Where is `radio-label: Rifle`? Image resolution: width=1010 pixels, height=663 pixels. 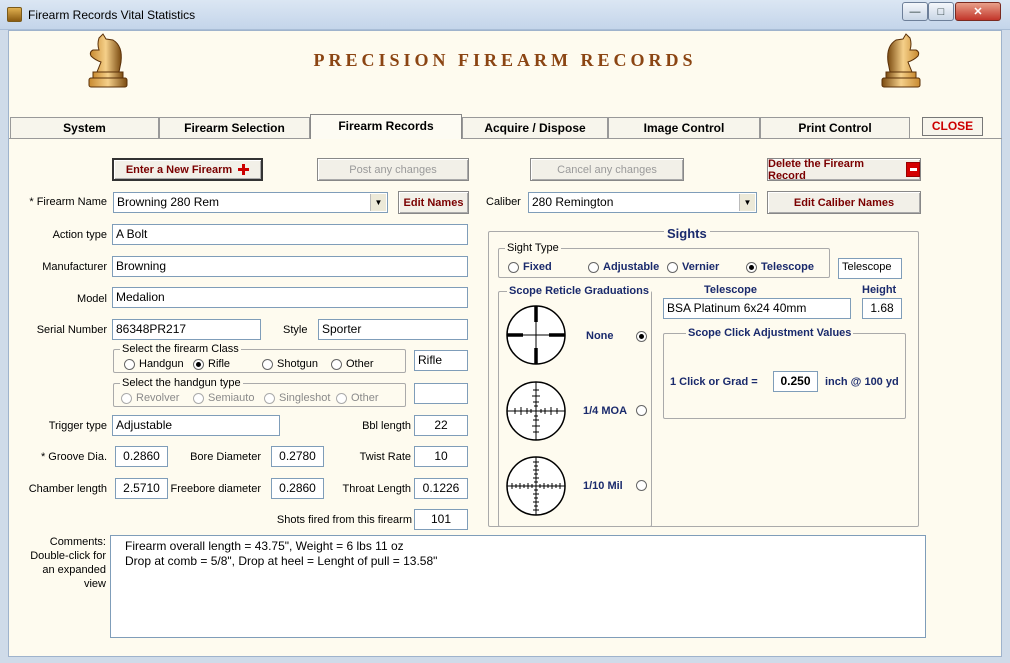 radio-label: Rifle is located at coordinates (219, 364).